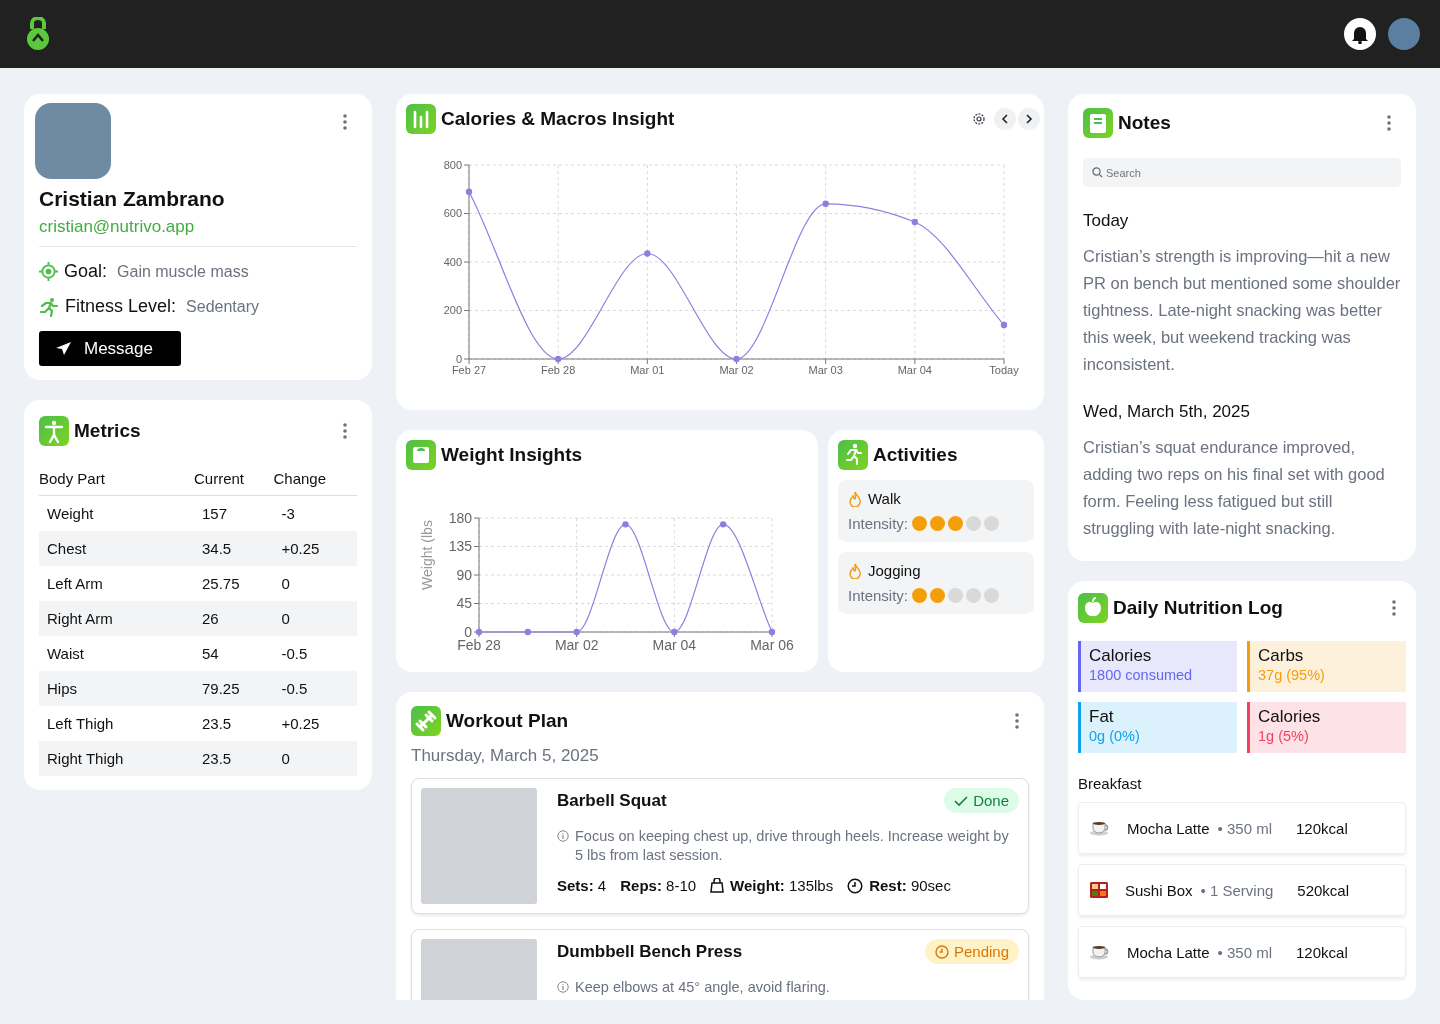  What do you see at coordinates (222, 306) in the screenshot?
I see `attribute-value: Sedentary` at bounding box center [222, 306].